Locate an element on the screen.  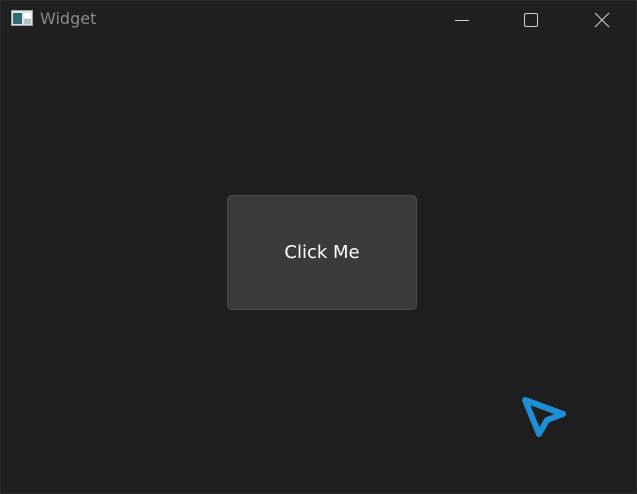
title-bar: Widget is located at coordinates (318, 19).